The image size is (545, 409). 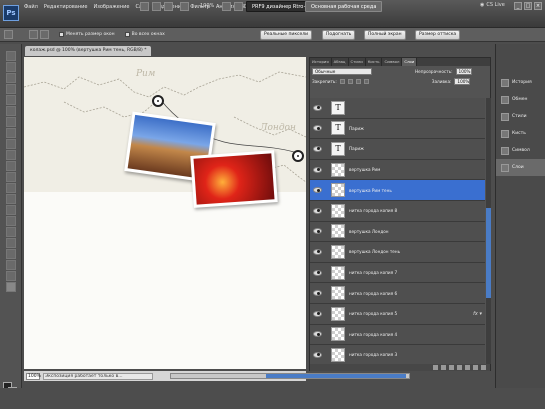 I want to click on layer-row: нитка города копия 8, so click(x=397, y=211).